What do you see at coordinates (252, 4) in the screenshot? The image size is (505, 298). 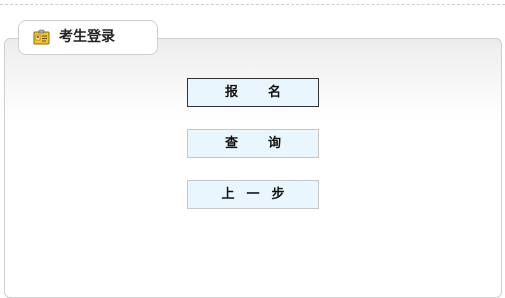 I see `top-dashed-divider` at bounding box center [252, 4].